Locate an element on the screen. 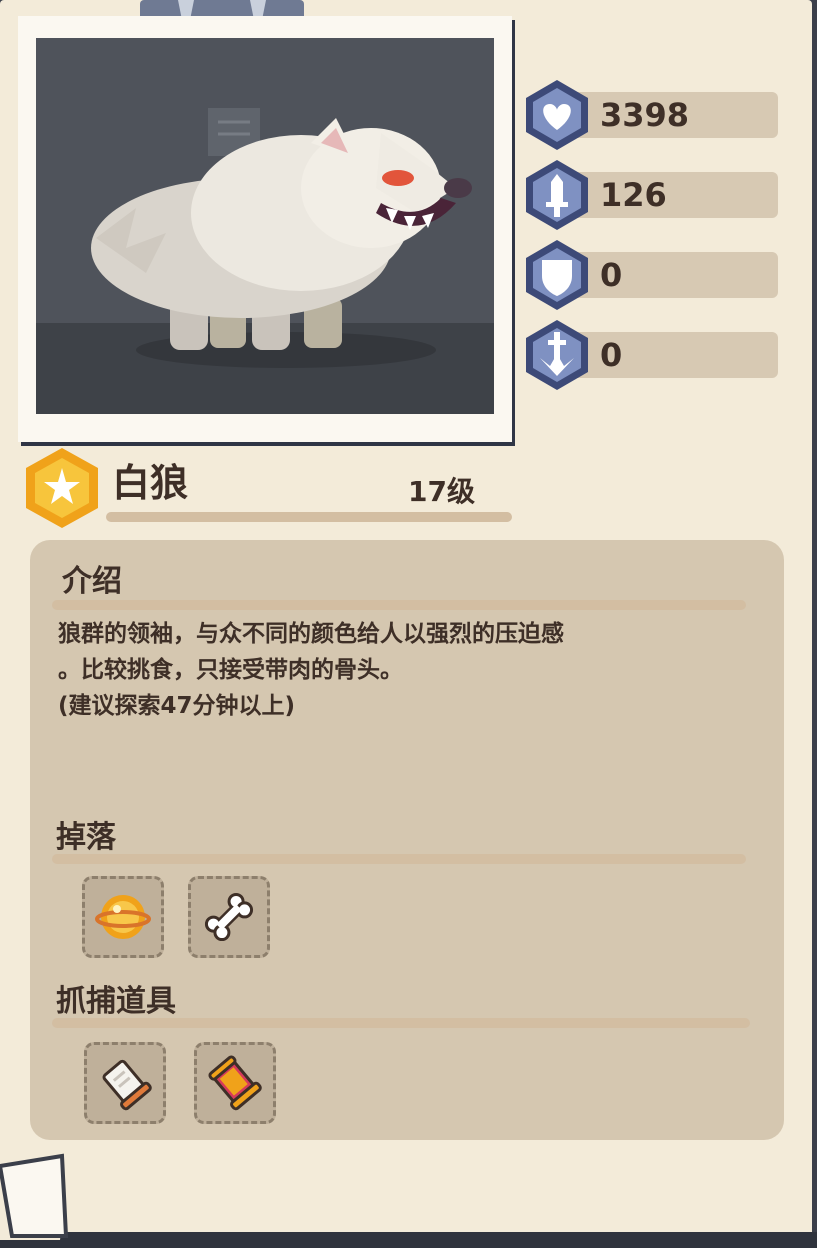  capture-slot-white-scroll is located at coordinates (125, 1083).